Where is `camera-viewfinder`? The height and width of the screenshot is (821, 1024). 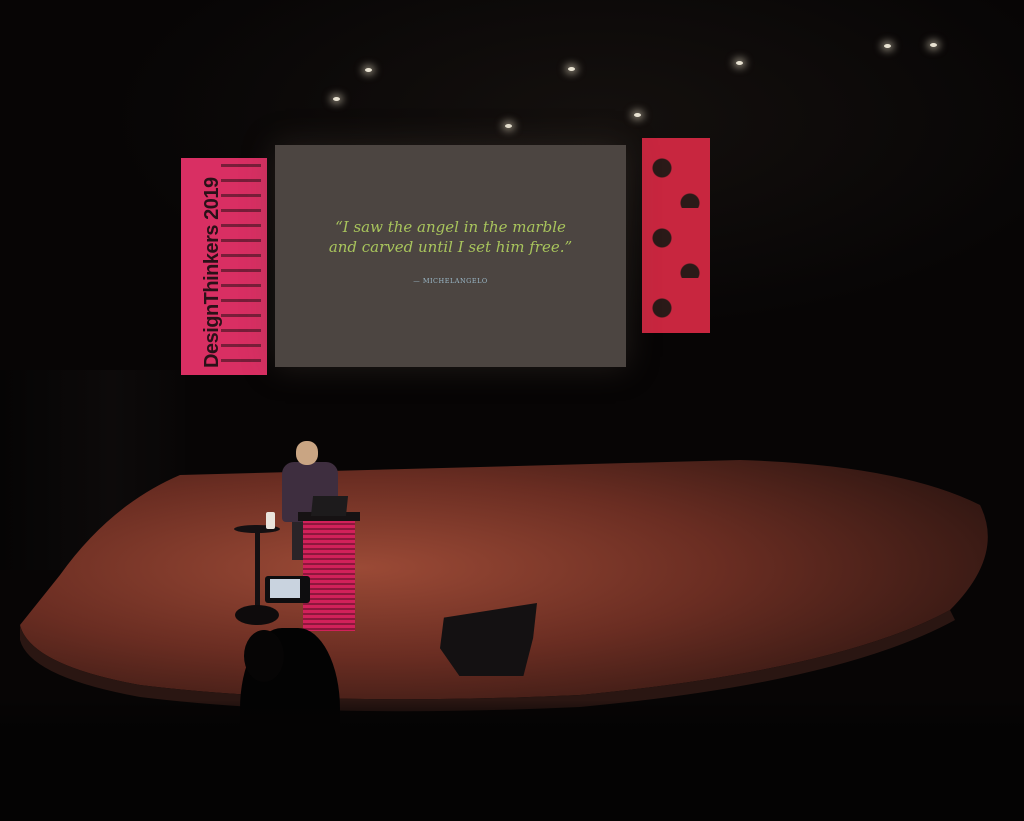
camera-viewfinder is located at coordinates (285, 588).